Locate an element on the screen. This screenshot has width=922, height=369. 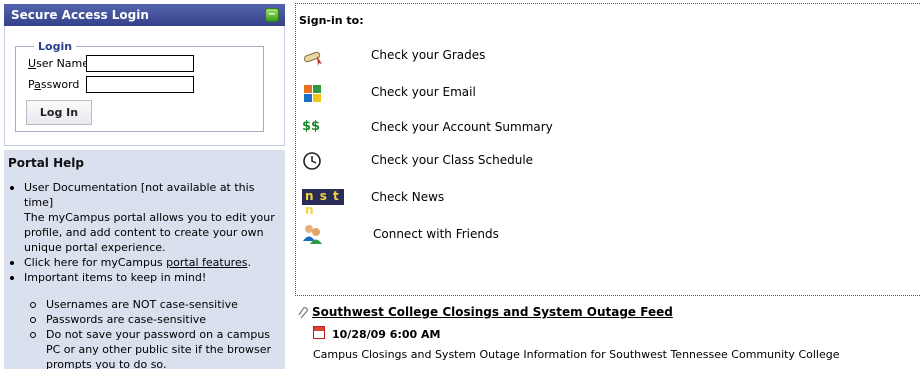
calendar-icon is located at coordinates (319, 332).